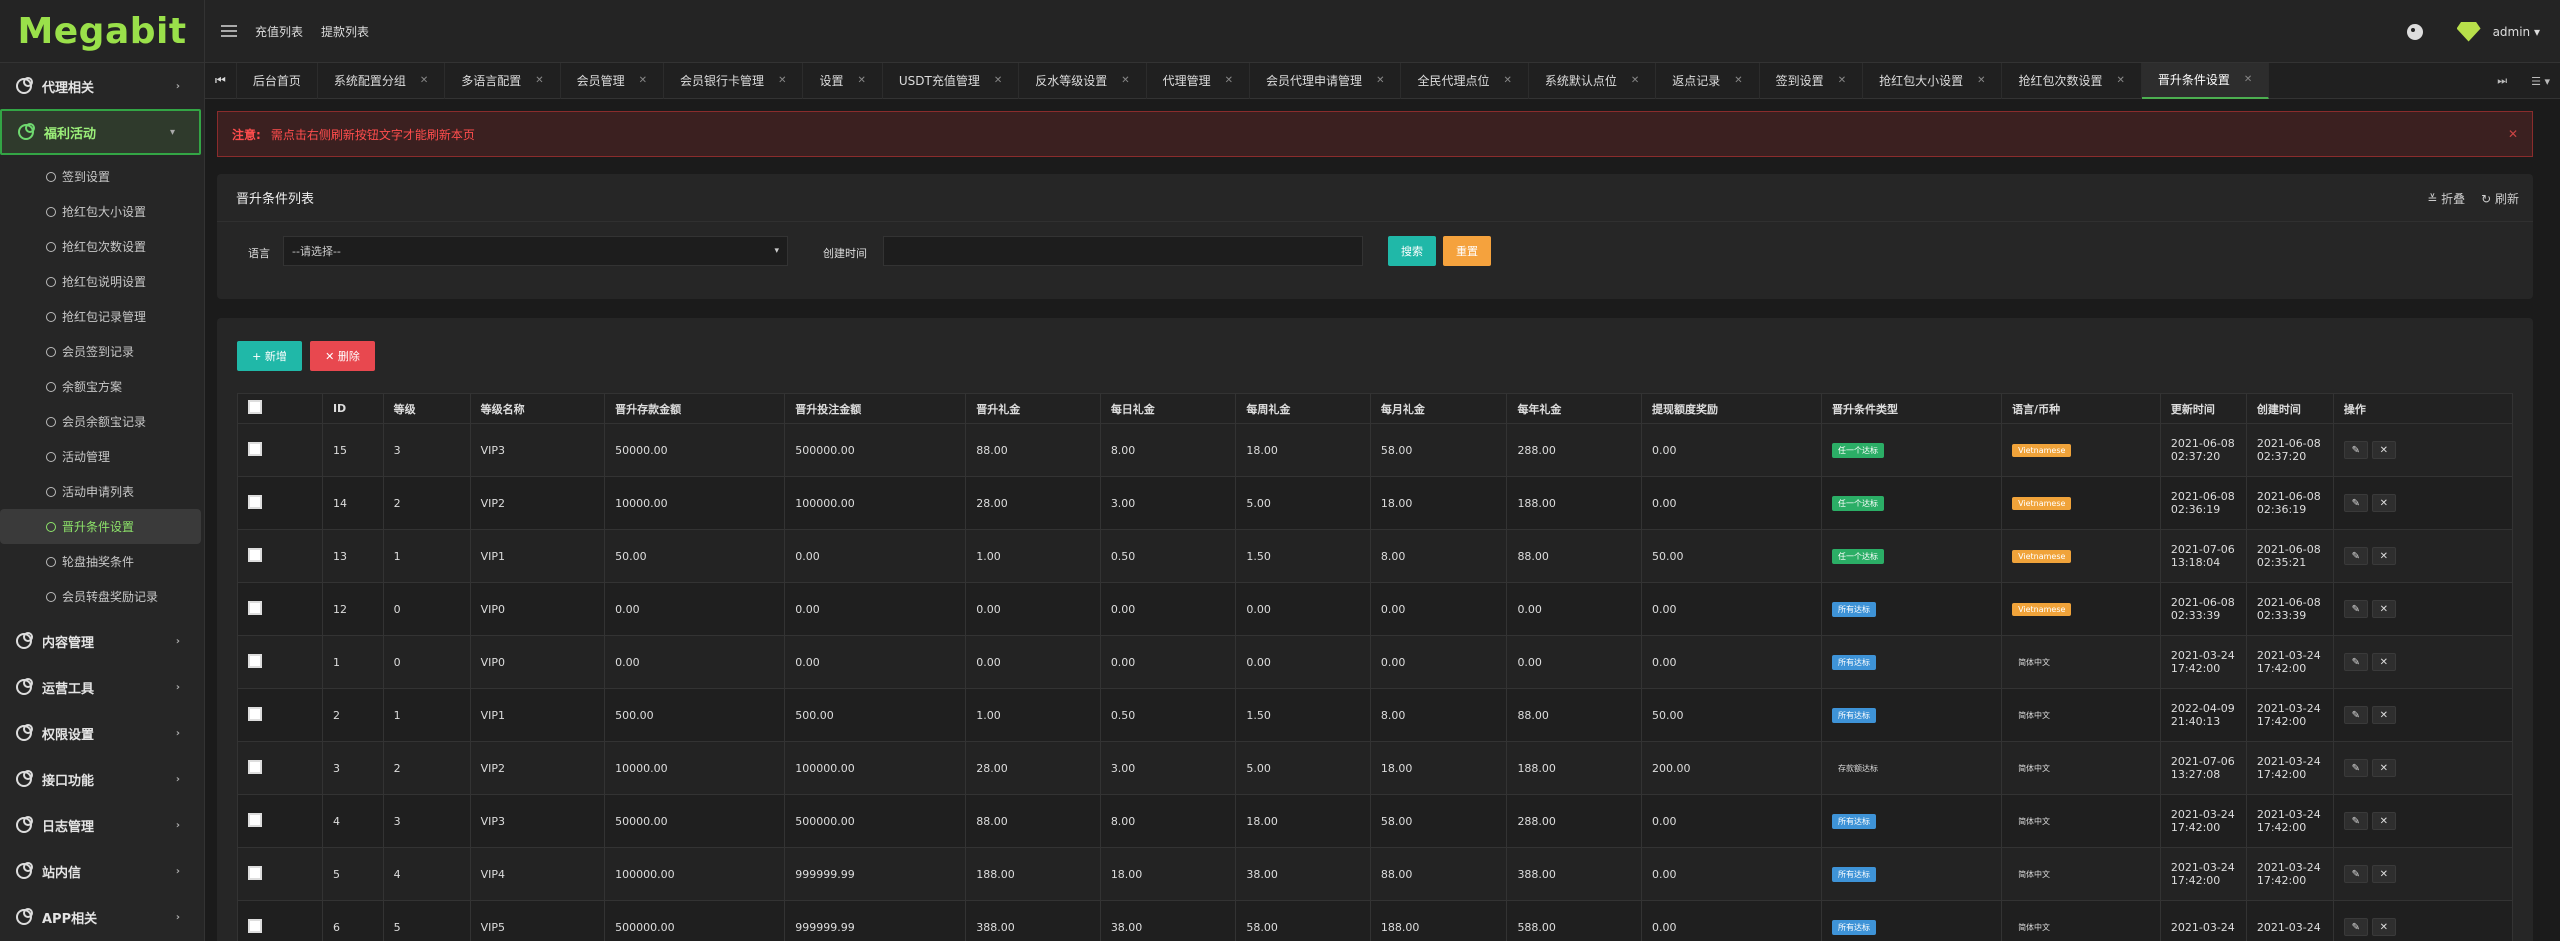 The width and height of the screenshot is (2560, 941). I want to click on tab-item: 系统默认点位 ✕, so click(1593, 80).